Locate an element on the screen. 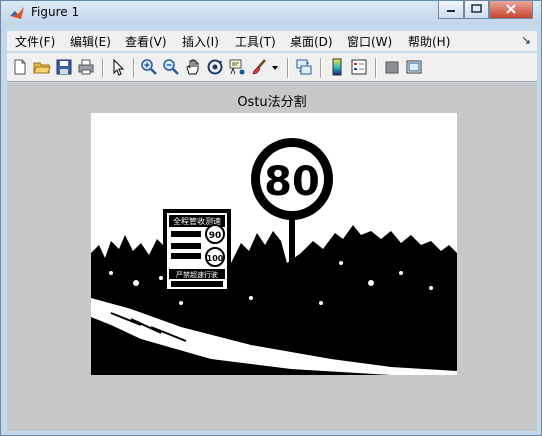  axes-title: Ostu法分割 is located at coordinates (272, 102).